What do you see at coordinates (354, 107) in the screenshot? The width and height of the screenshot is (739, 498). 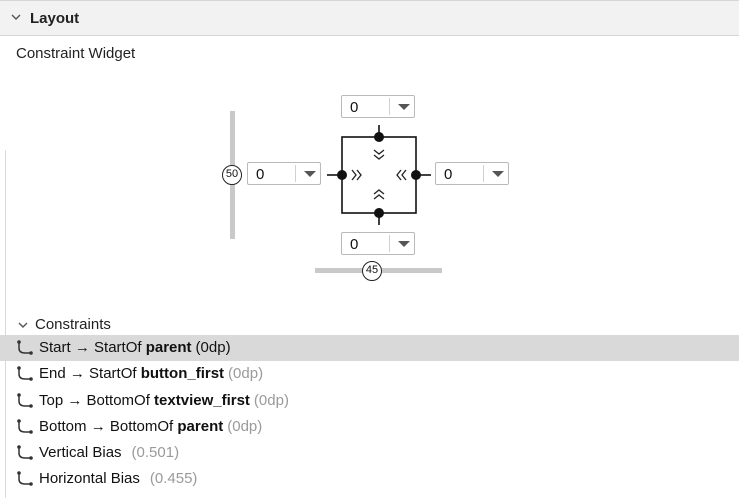 I see `top-margin-value: 0` at bounding box center [354, 107].